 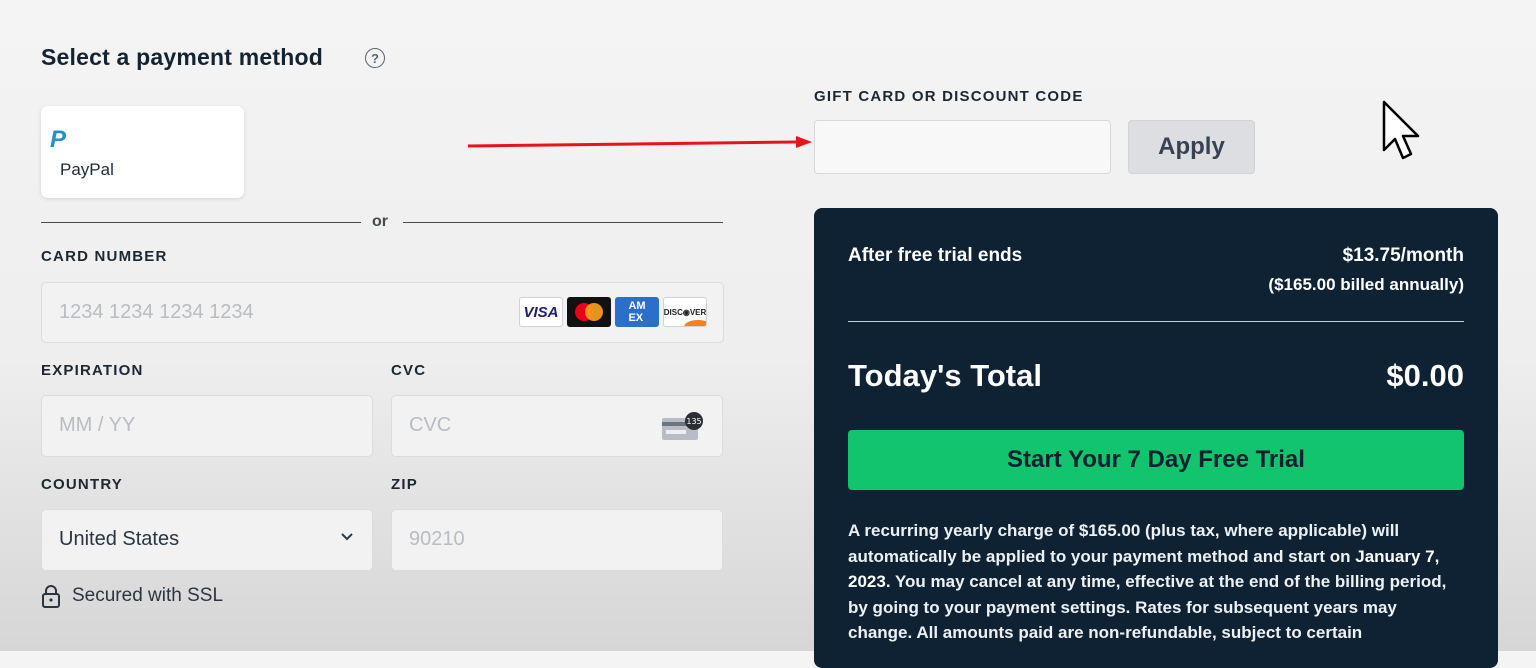 What do you see at coordinates (142, 152) in the screenshot?
I see `paypal-option: P PayPal` at bounding box center [142, 152].